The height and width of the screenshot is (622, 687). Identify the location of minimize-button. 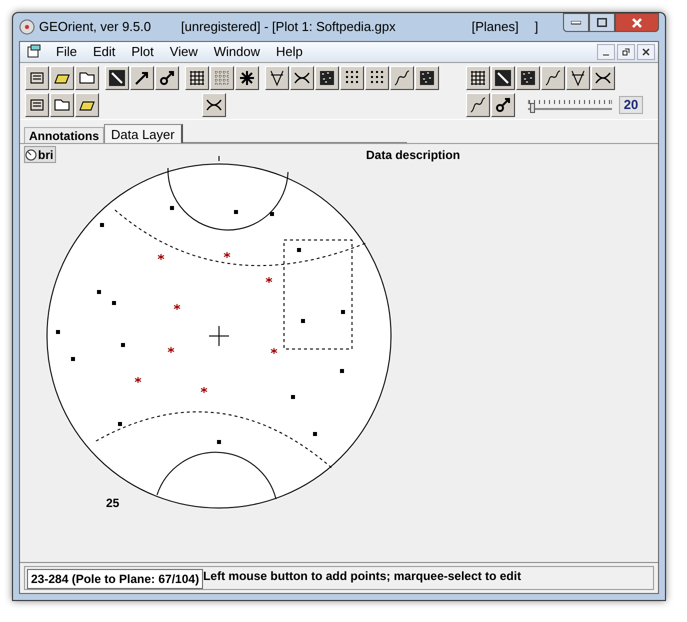
(576, 22).